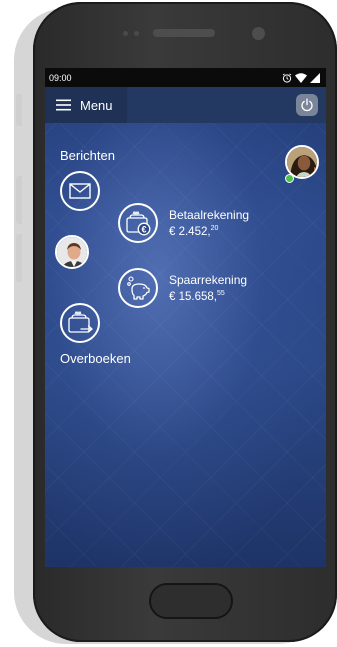  Describe the element at coordinates (185, 105) in the screenshot. I see `top-bar: Menu` at that location.